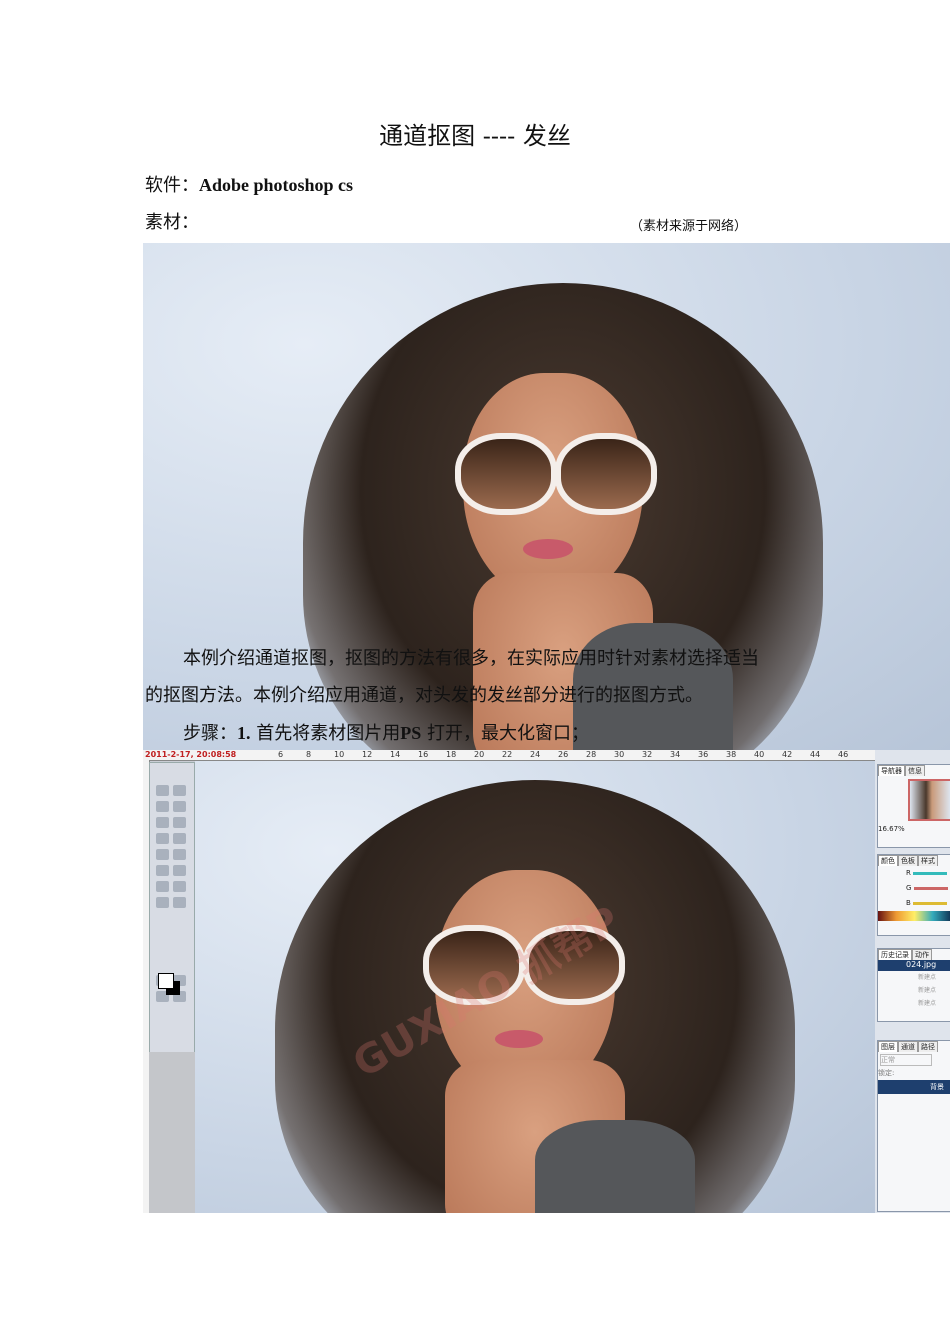 Image resolution: width=950 pixels, height=1344 pixels. What do you see at coordinates (928, 860) in the screenshot?
I see `tab-styles: 样式` at bounding box center [928, 860].